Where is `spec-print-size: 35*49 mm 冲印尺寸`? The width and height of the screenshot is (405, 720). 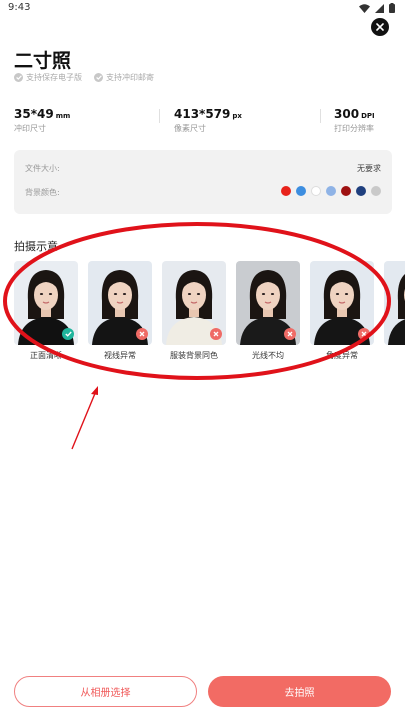
spec-print-size: 35*49 mm 冲印尺寸 is located at coordinates (94, 118).